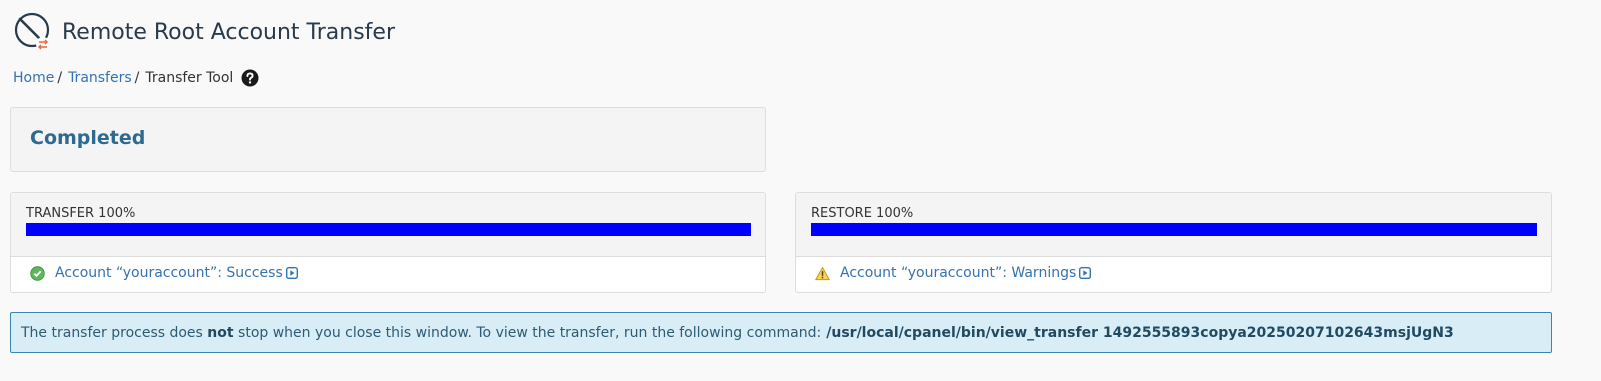 The image size is (1601, 381). What do you see at coordinates (33, 78) in the screenshot?
I see `breadcrumb-home-link: Home` at bounding box center [33, 78].